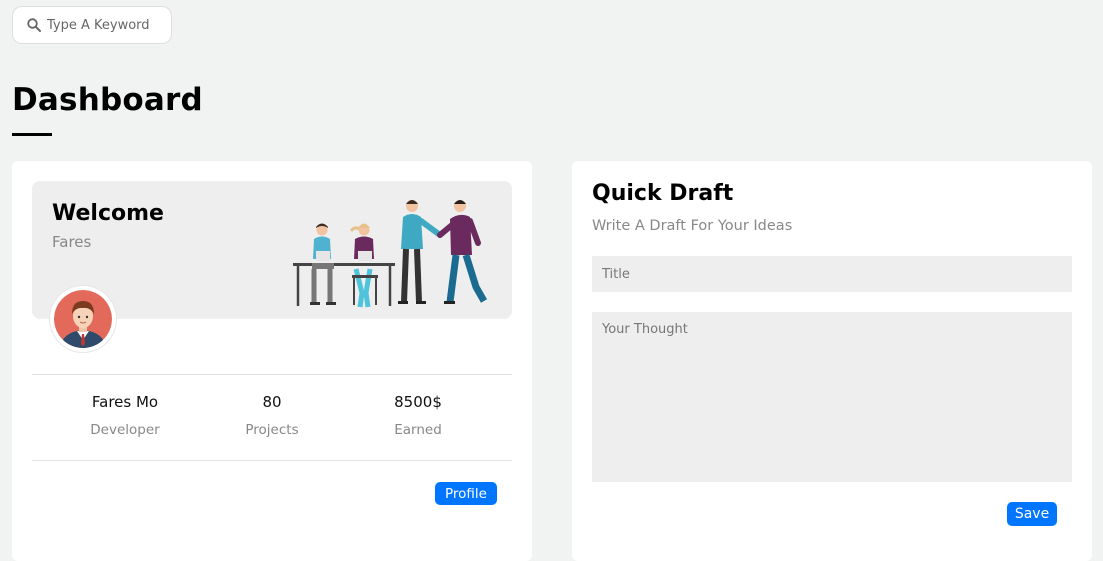 The width and height of the screenshot is (1103, 561). I want to click on stat-label: Earned, so click(418, 430).